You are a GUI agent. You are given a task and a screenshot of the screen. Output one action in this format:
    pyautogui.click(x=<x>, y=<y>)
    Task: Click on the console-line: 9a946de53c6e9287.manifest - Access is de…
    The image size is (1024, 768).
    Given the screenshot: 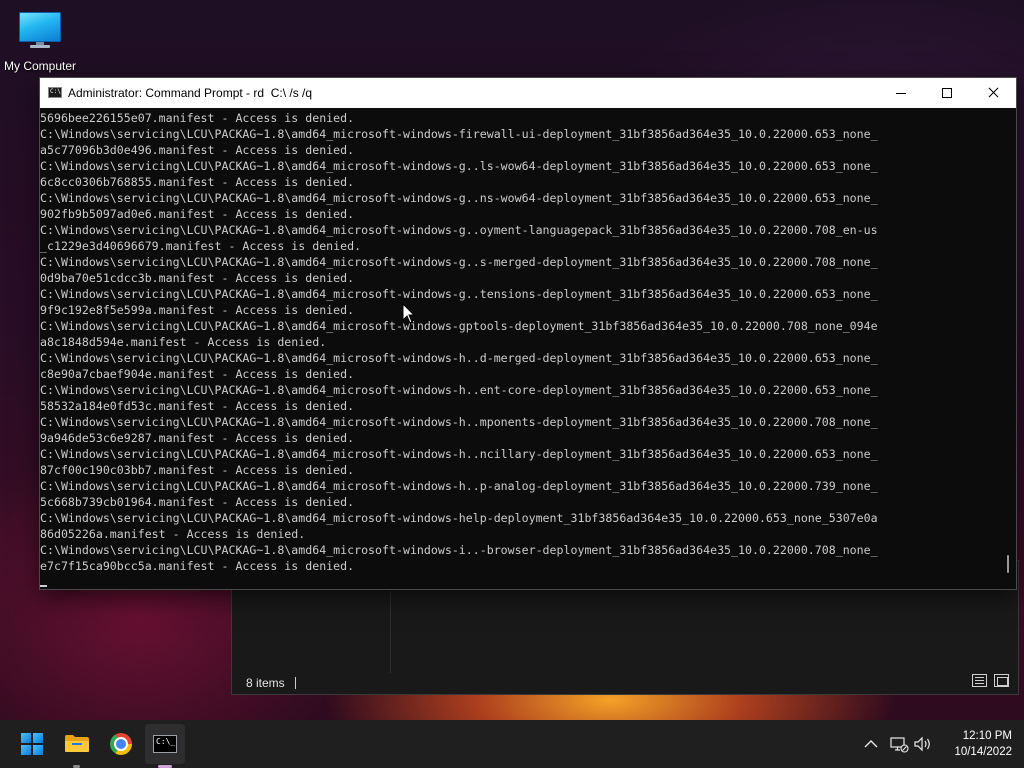 What is the action you would take?
    pyautogui.click(x=197, y=438)
    